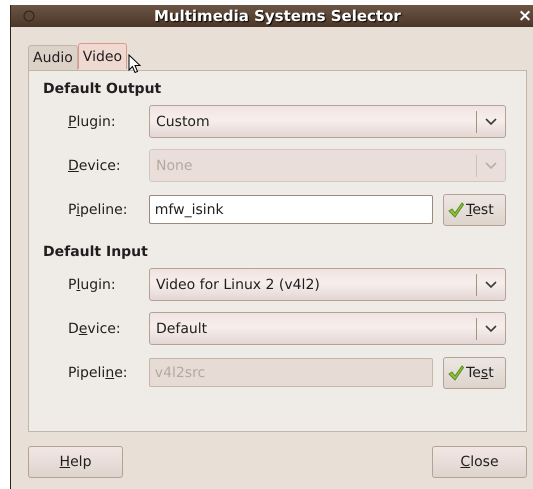  What do you see at coordinates (75, 462) in the screenshot?
I see `dialog-button: Help` at bounding box center [75, 462].